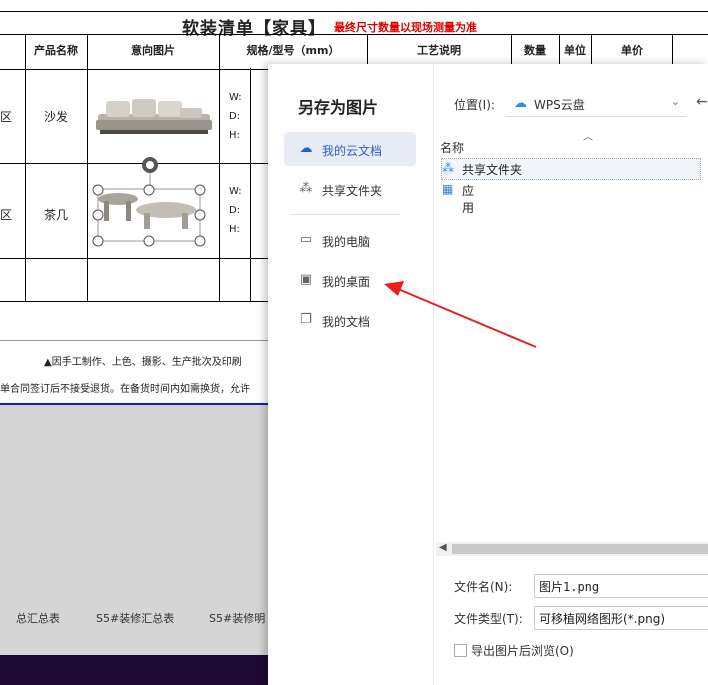 This screenshot has width=708, height=685. Describe the element at coordinates (492, 170) in the screenshot. I see `file-label: 共享文件夹` at that location.